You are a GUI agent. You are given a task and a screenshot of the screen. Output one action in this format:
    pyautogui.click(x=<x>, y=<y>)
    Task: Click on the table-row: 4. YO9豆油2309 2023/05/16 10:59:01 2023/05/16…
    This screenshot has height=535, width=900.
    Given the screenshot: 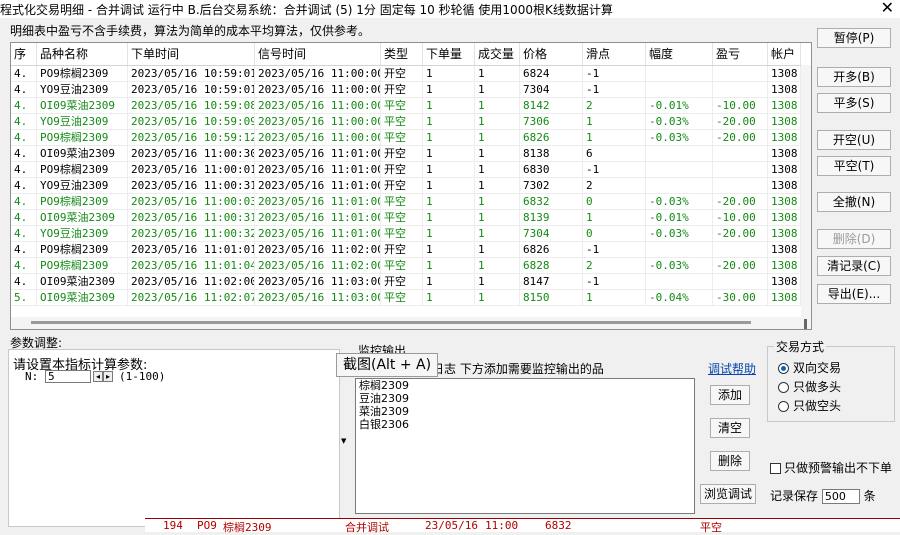 What is the action you would take?
    pyautogui.click(x=411, y=90)
    